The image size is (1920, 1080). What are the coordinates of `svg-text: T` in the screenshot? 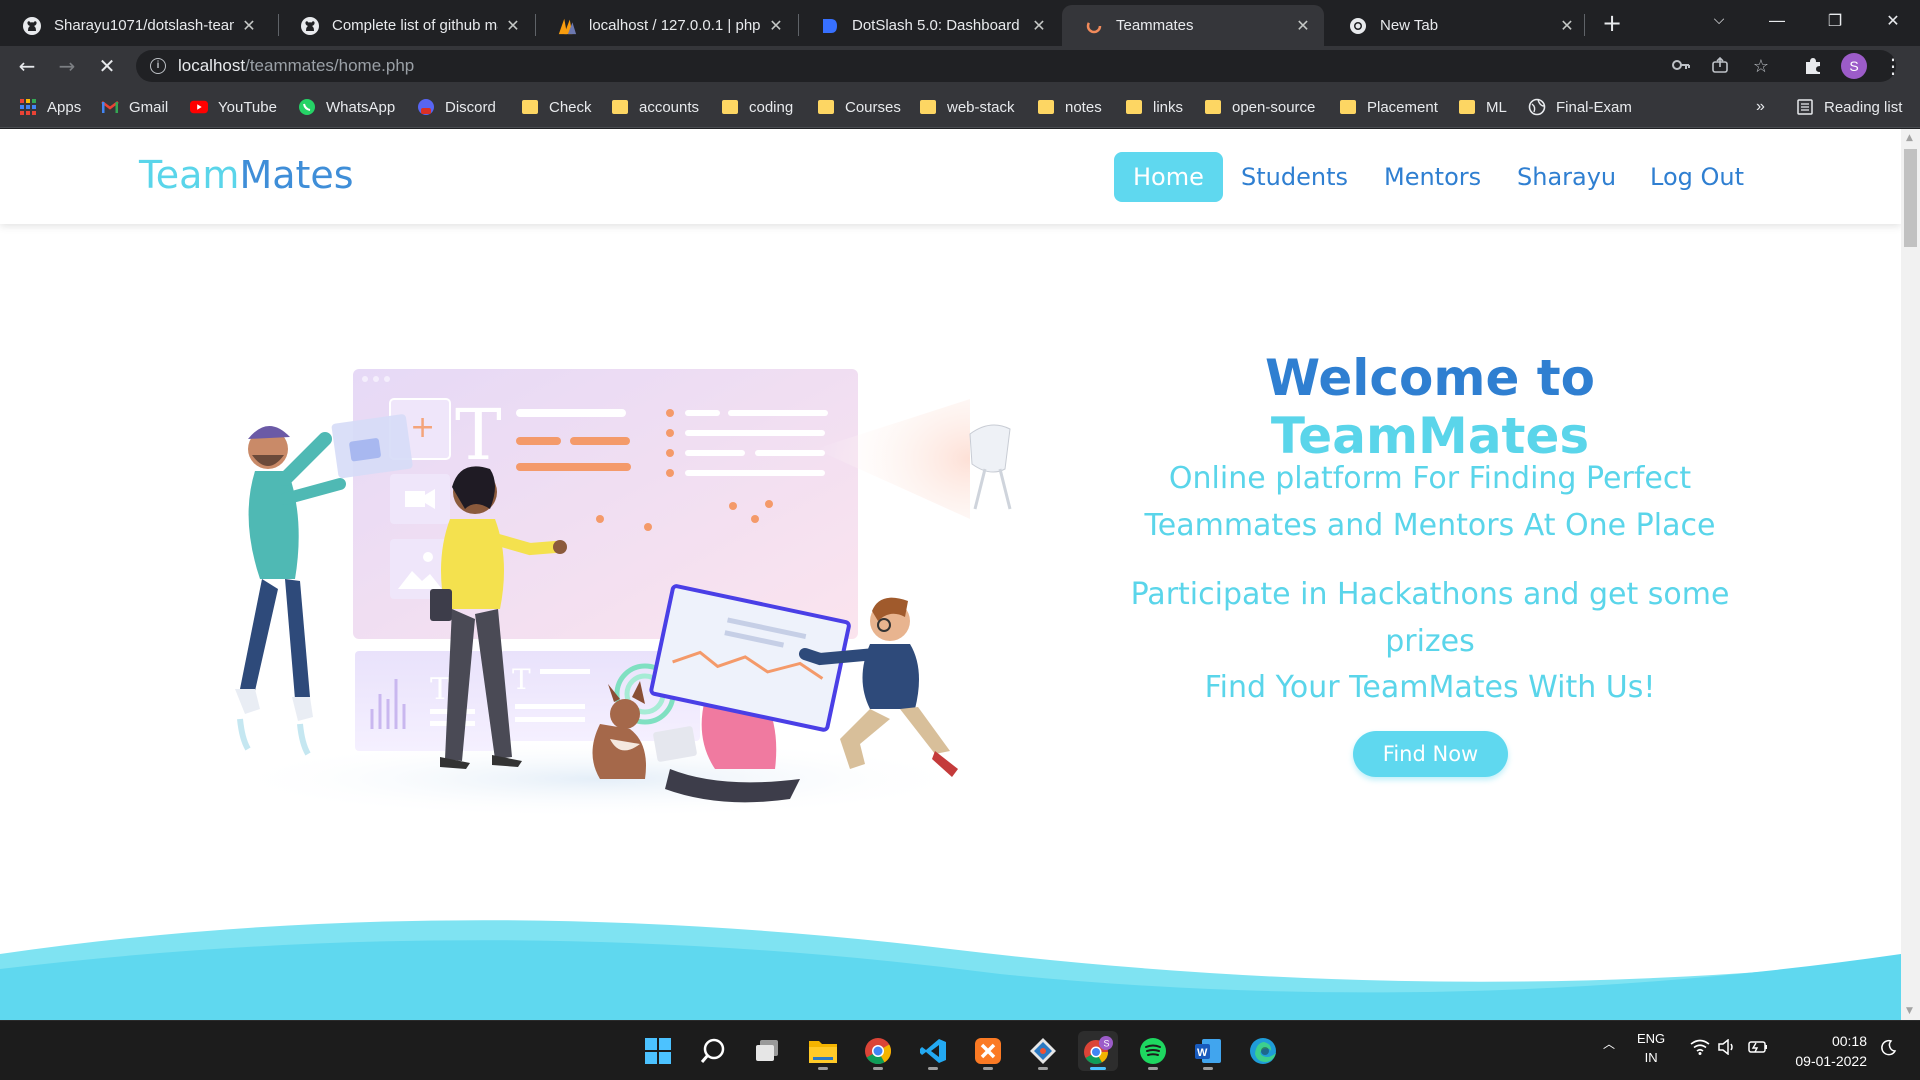 It's located at (478, 435).